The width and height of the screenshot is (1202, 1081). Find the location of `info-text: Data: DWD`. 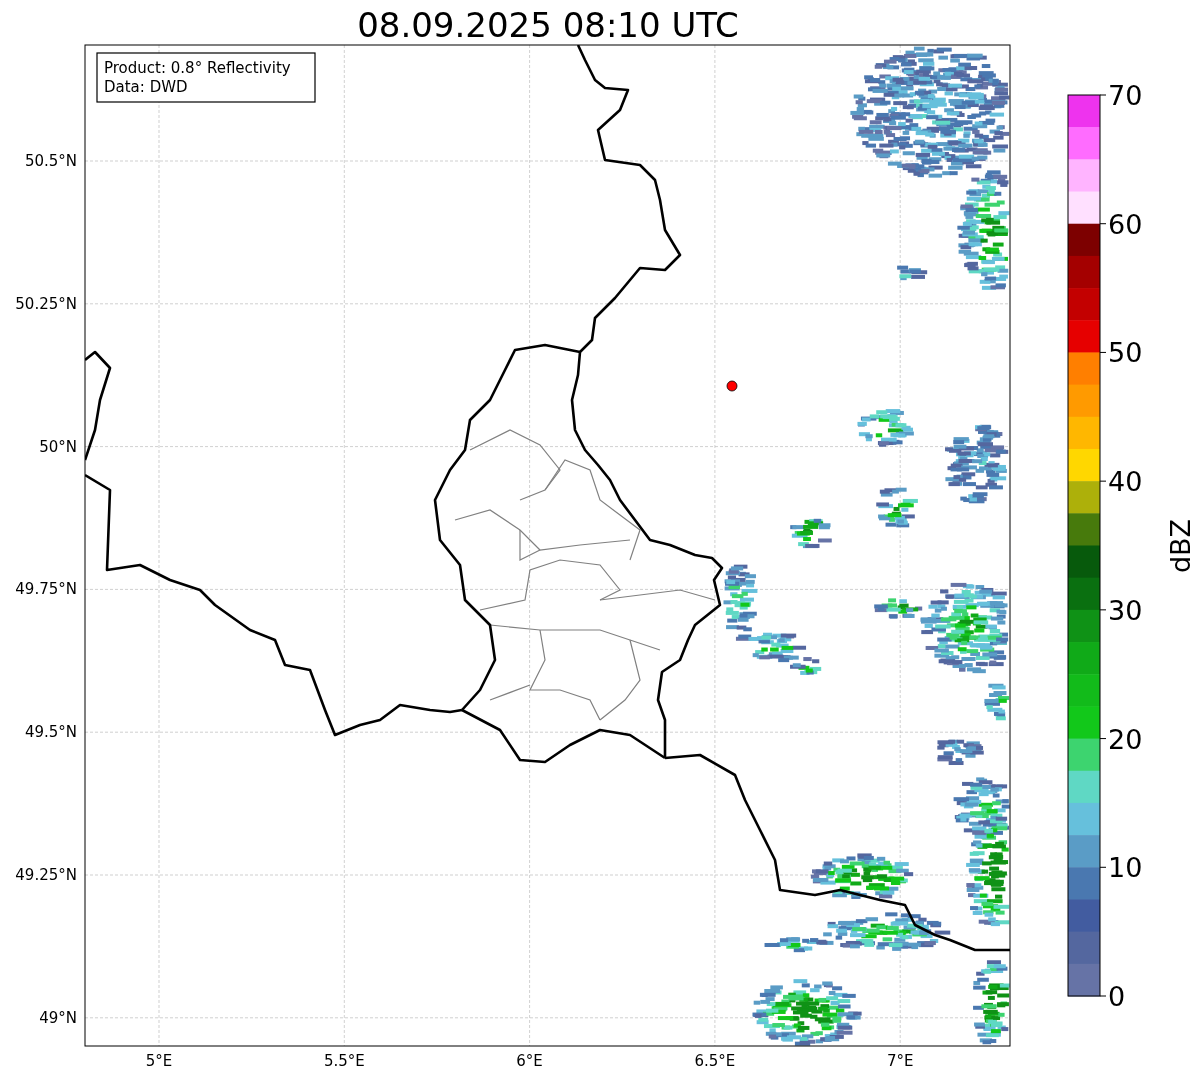

info-text: Data: DWD is located at coordinates (146, 87).